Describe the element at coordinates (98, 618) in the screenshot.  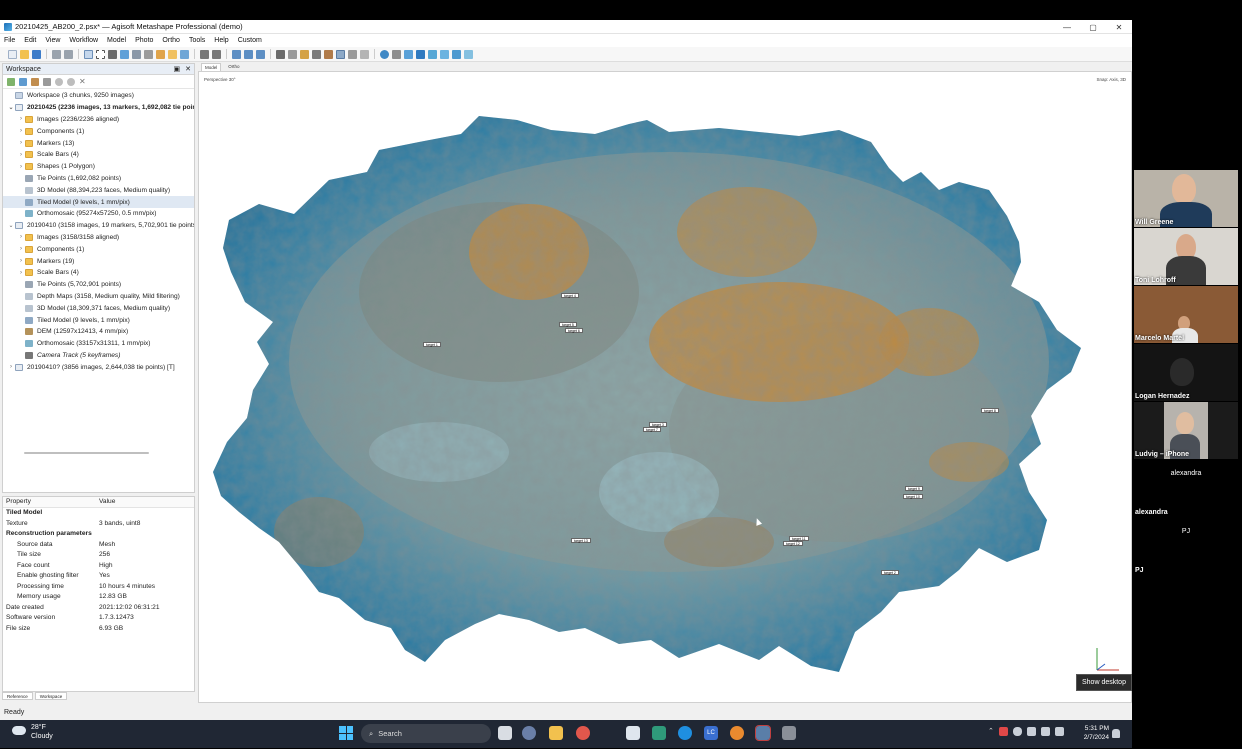
I see `property-row: Software version 1.7.3.12473` at that location.